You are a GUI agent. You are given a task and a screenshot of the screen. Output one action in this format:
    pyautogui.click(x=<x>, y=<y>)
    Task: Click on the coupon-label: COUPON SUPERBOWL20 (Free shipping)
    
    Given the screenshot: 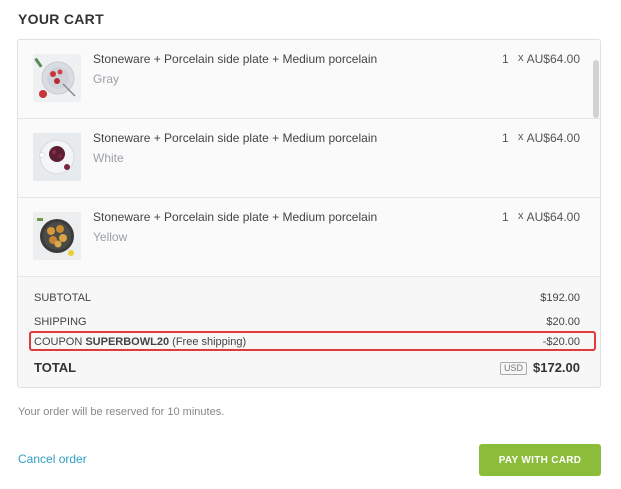 What is the action you would take?
    pyautogui.click(x=140, y=342)
    